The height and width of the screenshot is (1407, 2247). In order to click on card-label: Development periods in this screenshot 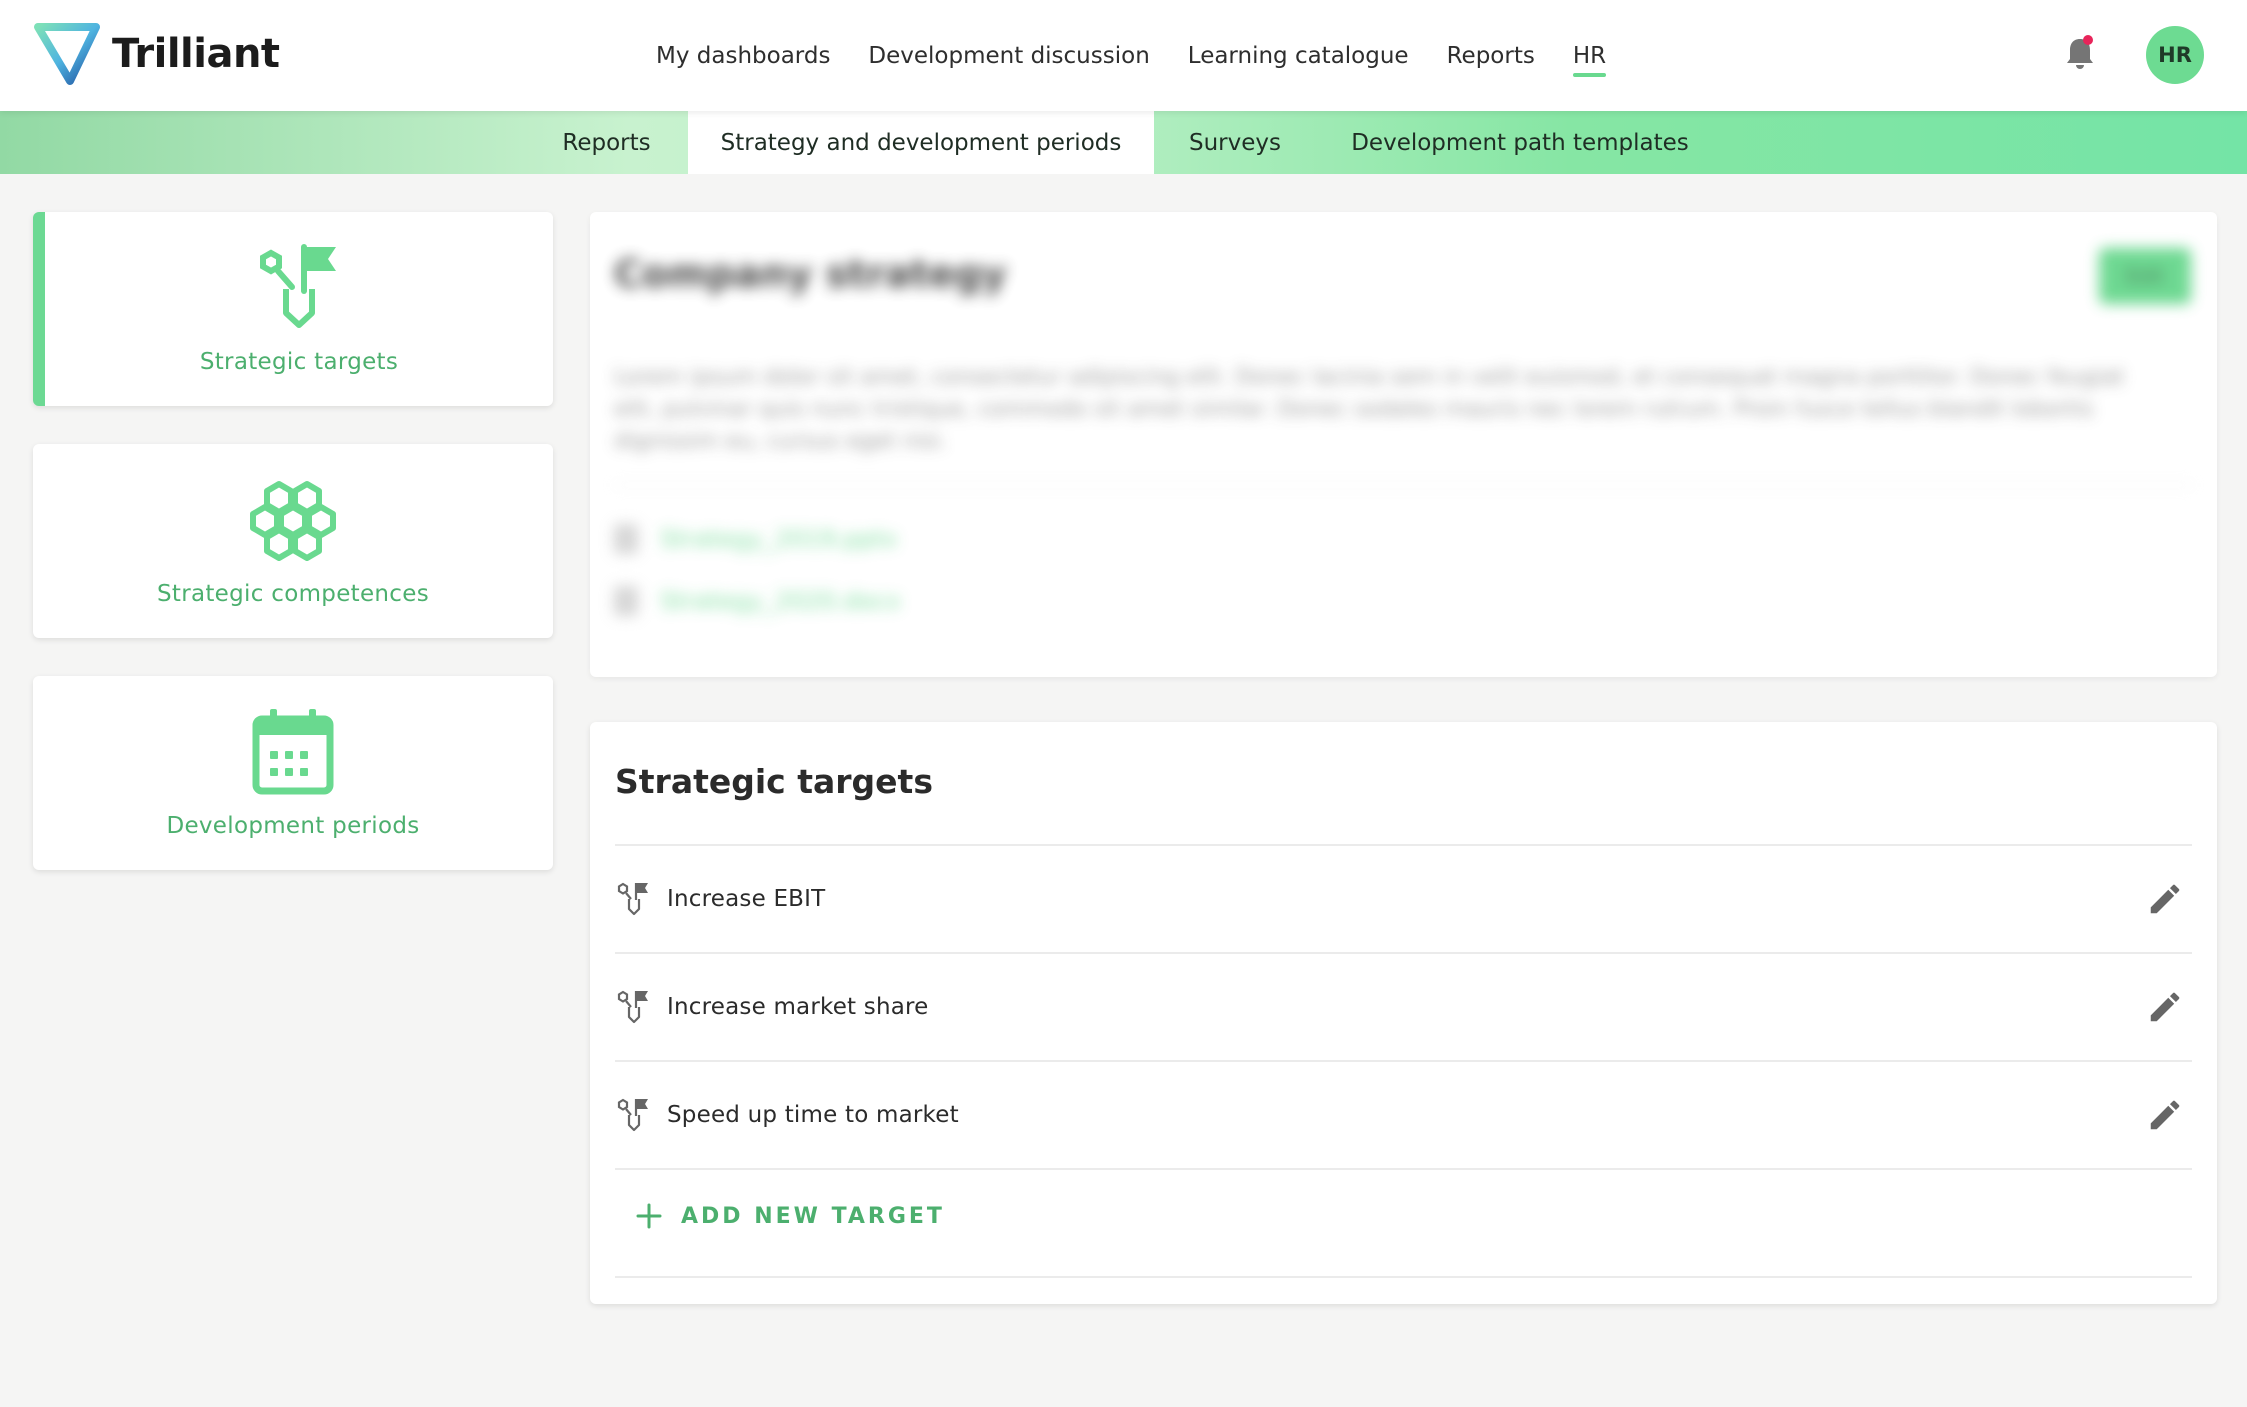, I will do `click(293, 826)`.